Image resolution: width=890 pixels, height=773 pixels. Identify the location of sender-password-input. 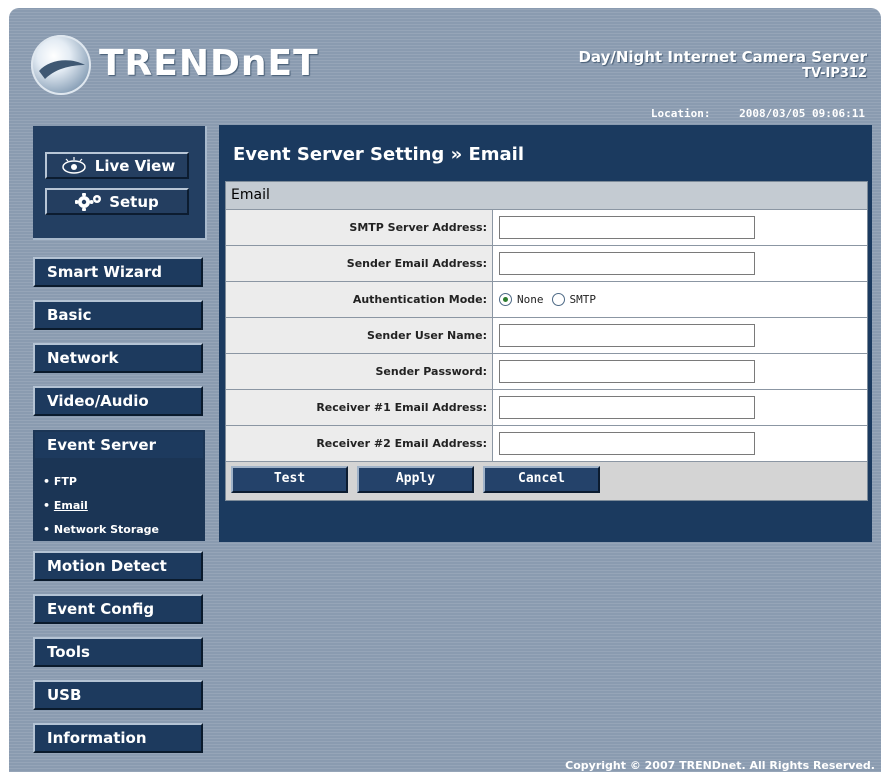
(627, 371).